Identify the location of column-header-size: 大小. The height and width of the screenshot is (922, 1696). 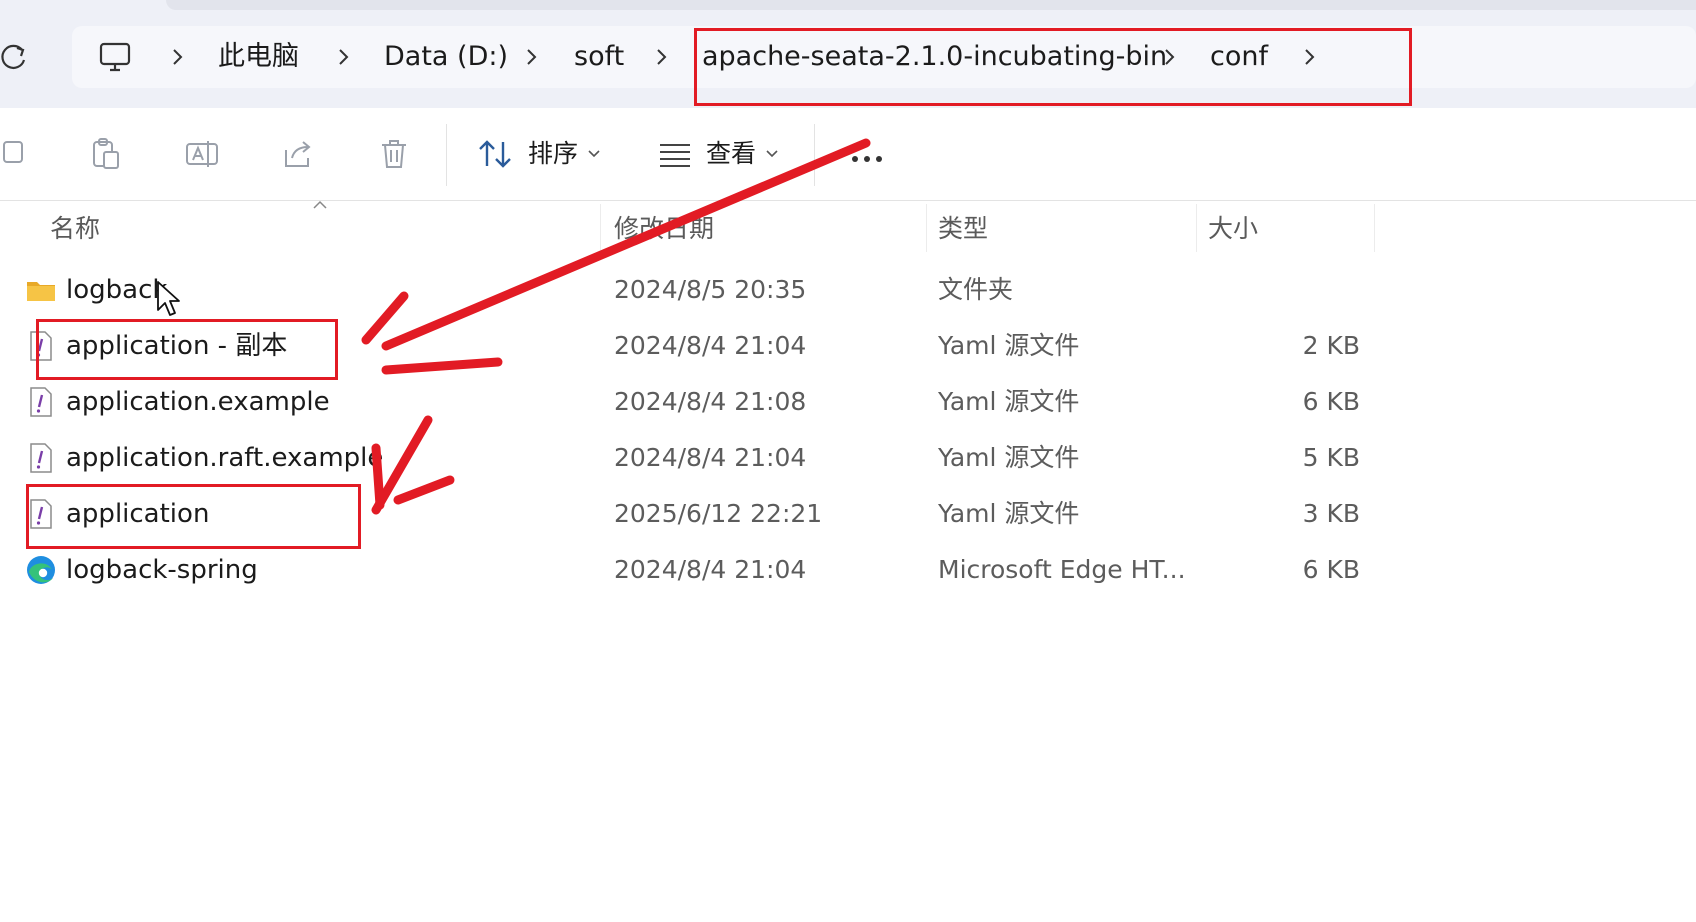
(1233, 229).